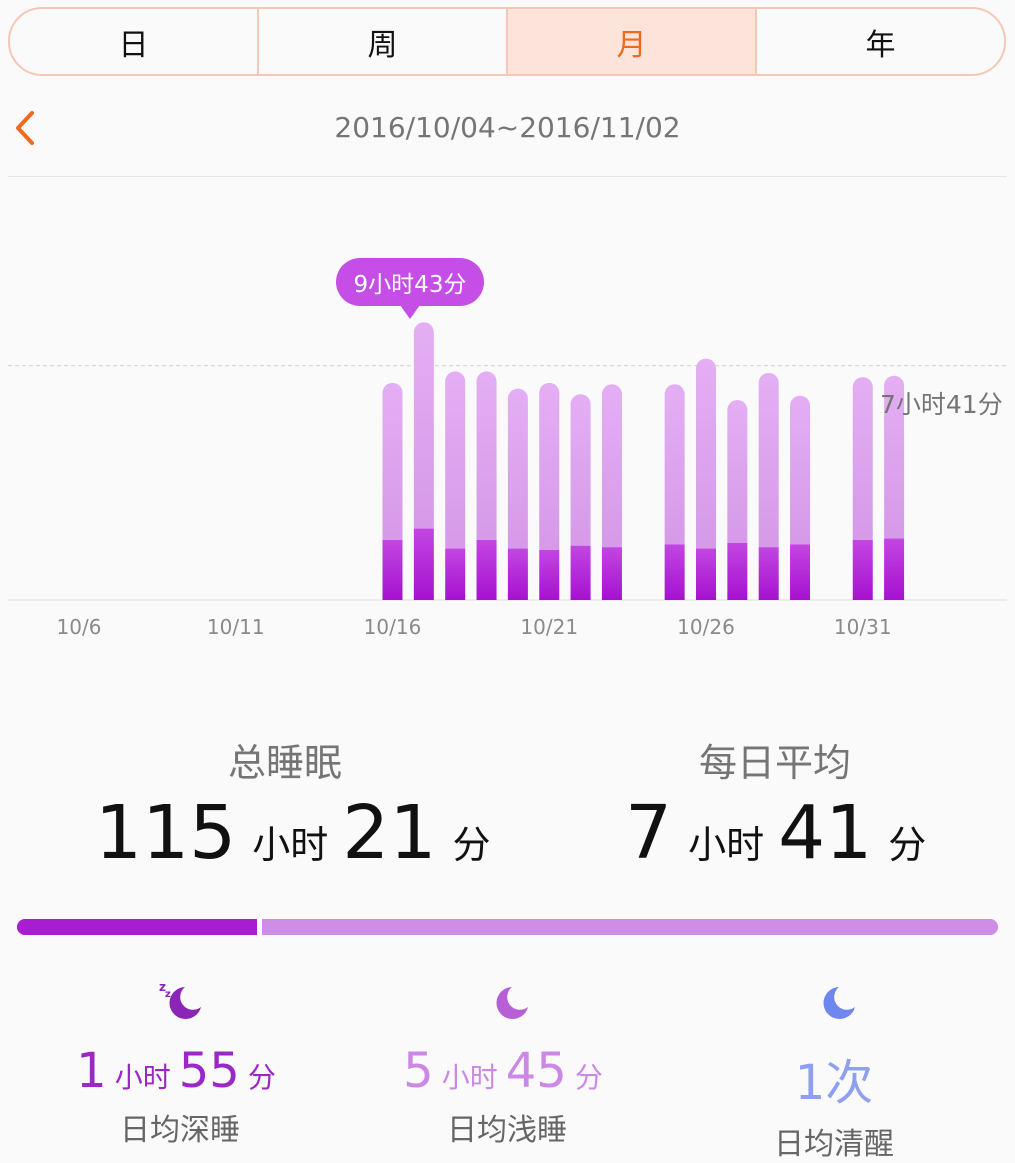 The width and height of the screenshot is (1015, 1163). Describe the element at coordinates (423, 564) in the screenshot. I see `deep-sleep-bar-10/17` at that location.